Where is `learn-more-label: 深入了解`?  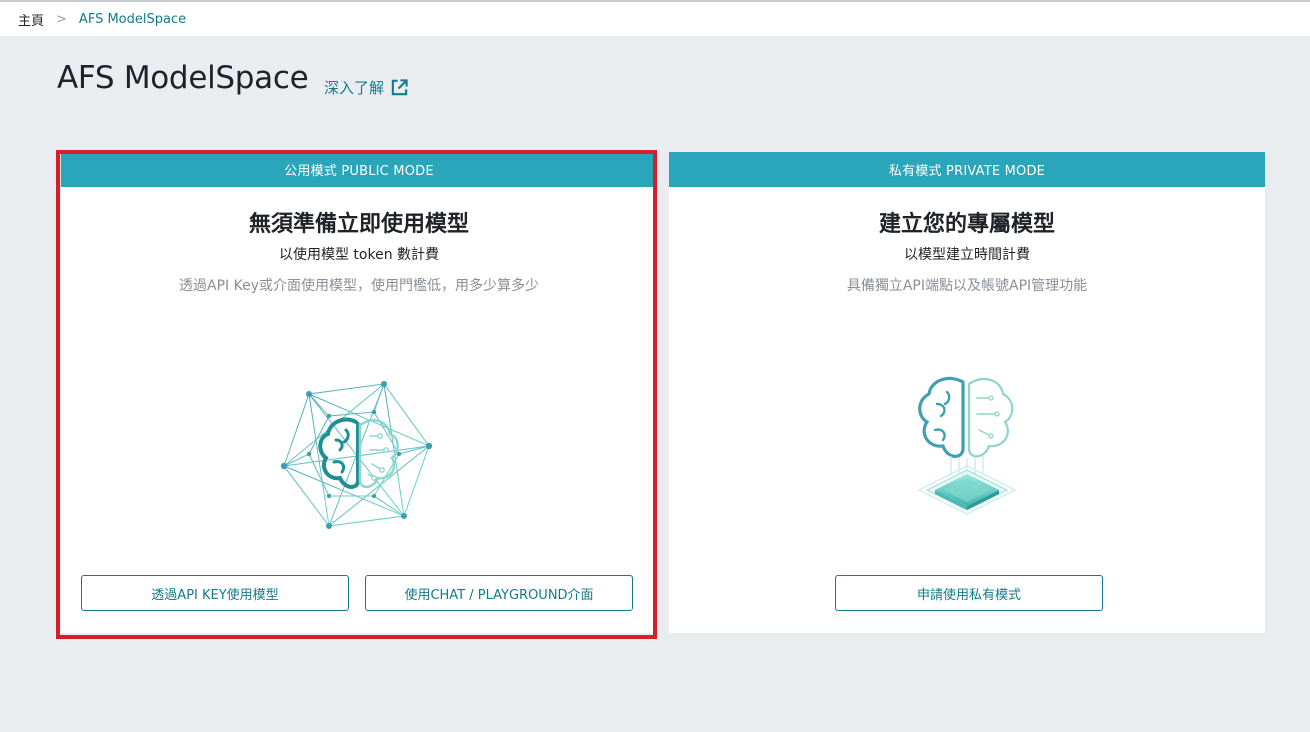
learn-more-label: 深入了解 is located at coordinates (354, 88).